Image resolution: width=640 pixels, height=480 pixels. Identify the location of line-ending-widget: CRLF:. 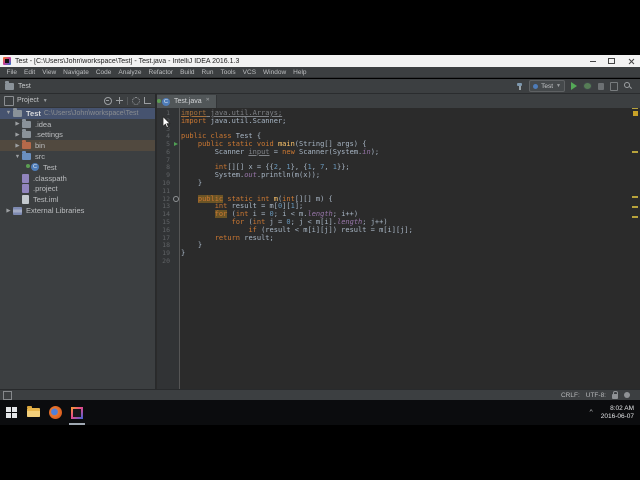
(570, 395).